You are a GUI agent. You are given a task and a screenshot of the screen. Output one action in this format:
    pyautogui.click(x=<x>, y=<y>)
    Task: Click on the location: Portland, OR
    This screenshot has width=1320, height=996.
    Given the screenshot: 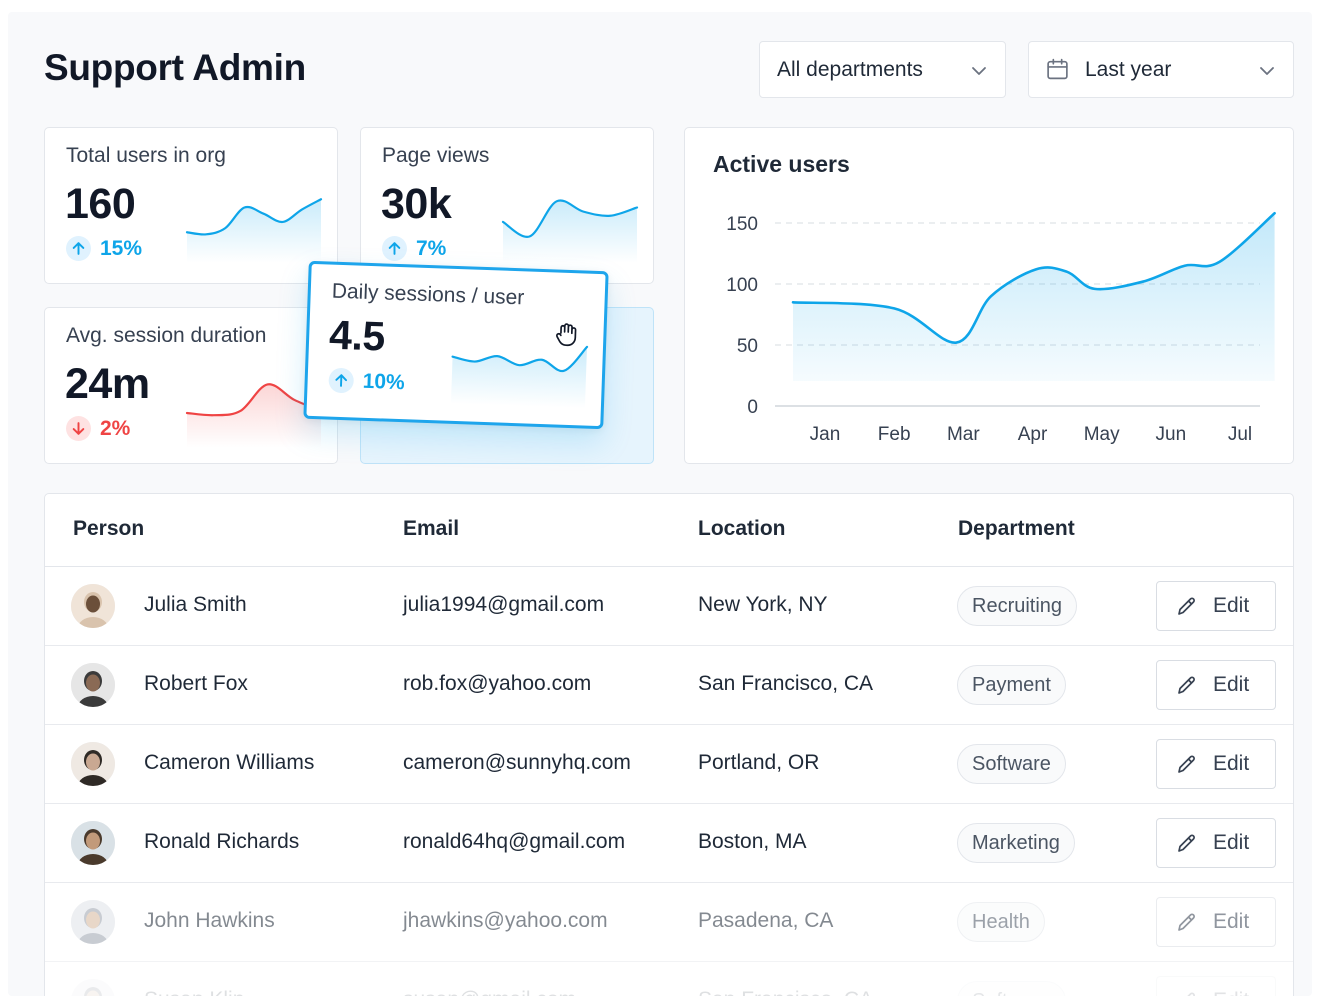 What is the action you would take?
    pyautogui.click(x=759, y=762)
    